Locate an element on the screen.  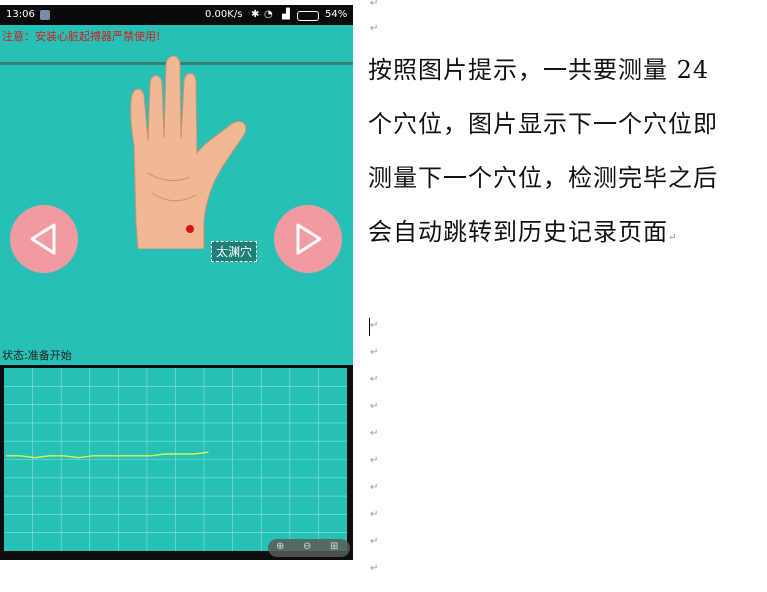
chart-canvas is located at coordinates (175, 459).